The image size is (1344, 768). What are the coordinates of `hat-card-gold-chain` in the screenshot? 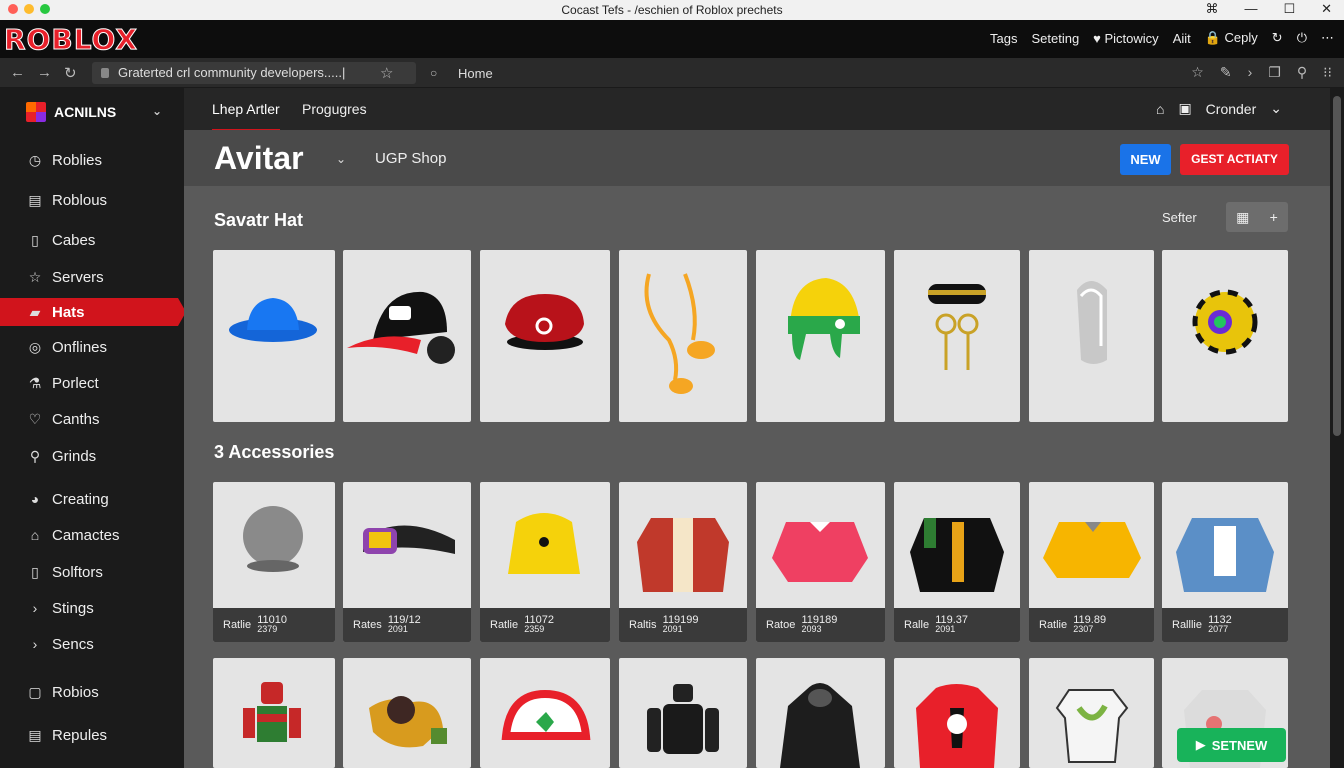 It's located at (957, 336).